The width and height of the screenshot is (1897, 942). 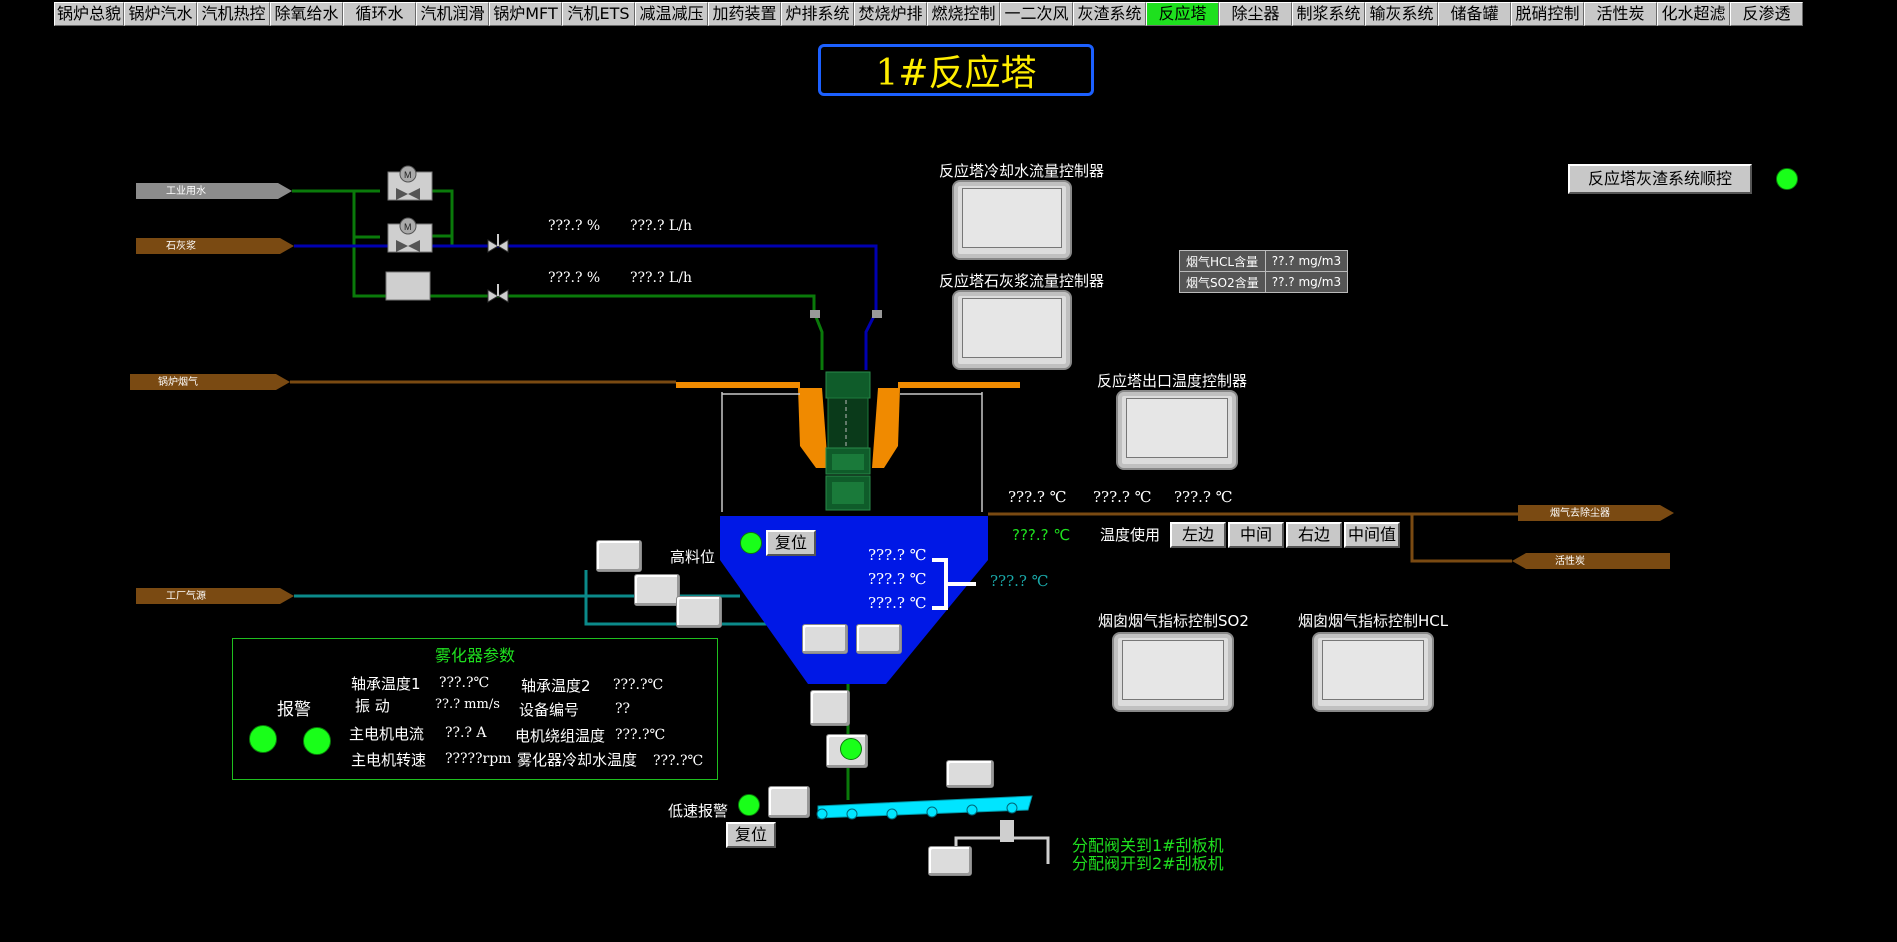 What do you see at coordinates (751, 543) in the screenshot?
I see `high-level-indicator` at bounding box center [751, 543].